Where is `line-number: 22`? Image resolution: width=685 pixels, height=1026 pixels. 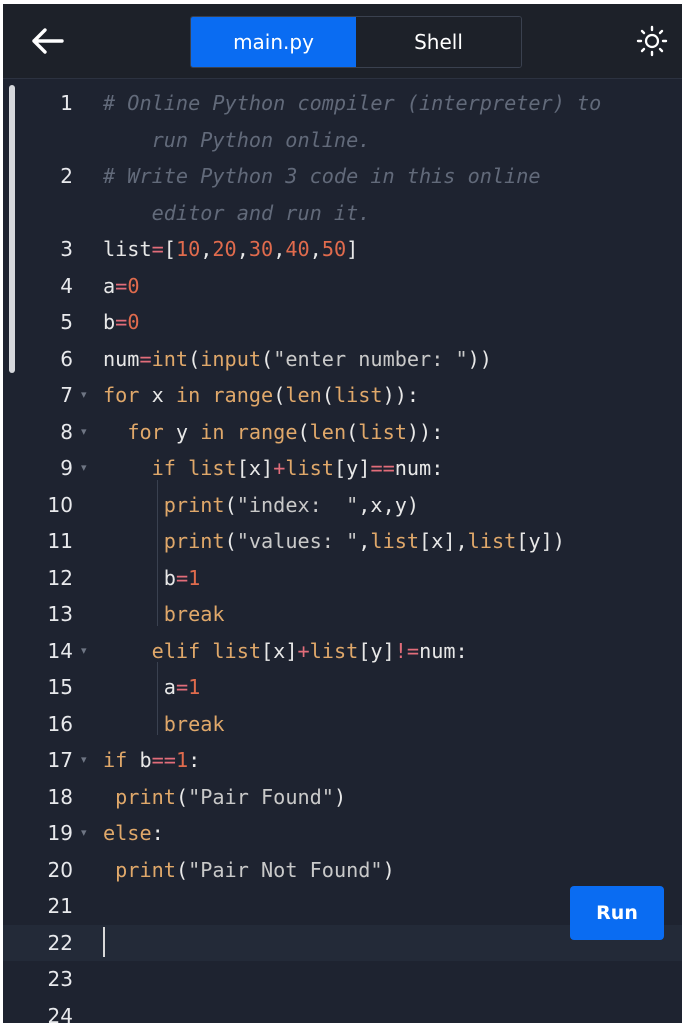
line-number: 22 is located at coordinates (60, 942).